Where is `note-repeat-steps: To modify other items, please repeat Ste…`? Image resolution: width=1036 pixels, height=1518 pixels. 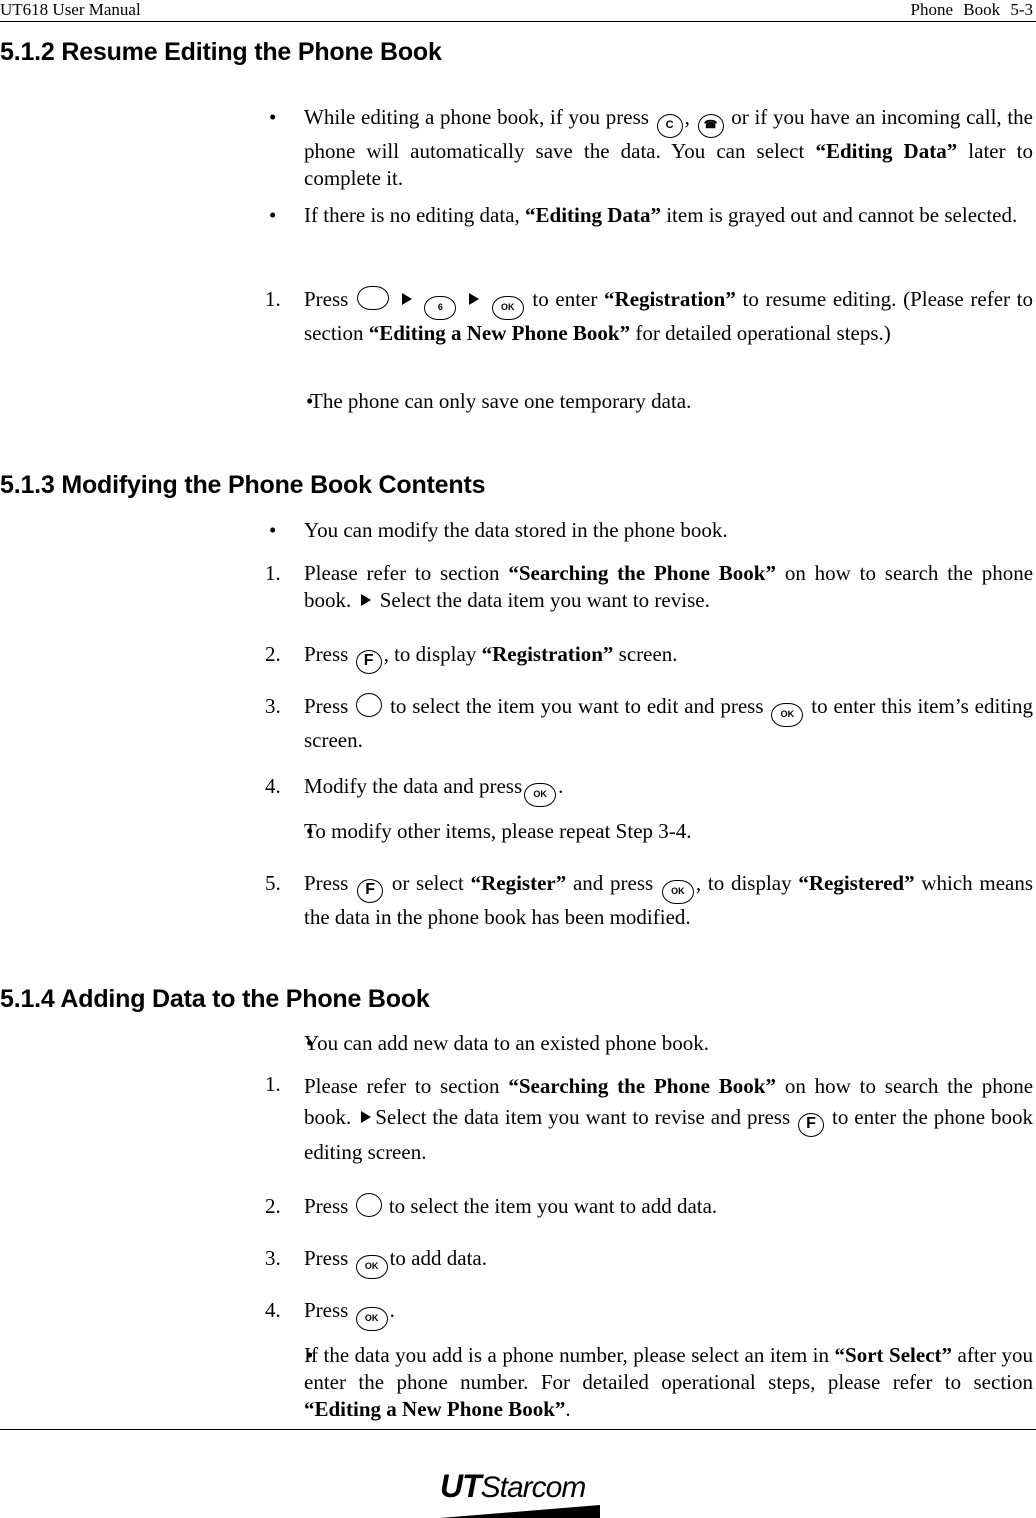
note-repeat-steps: To modify other items, please repeat Ste… is located at coordinates (498, 831).